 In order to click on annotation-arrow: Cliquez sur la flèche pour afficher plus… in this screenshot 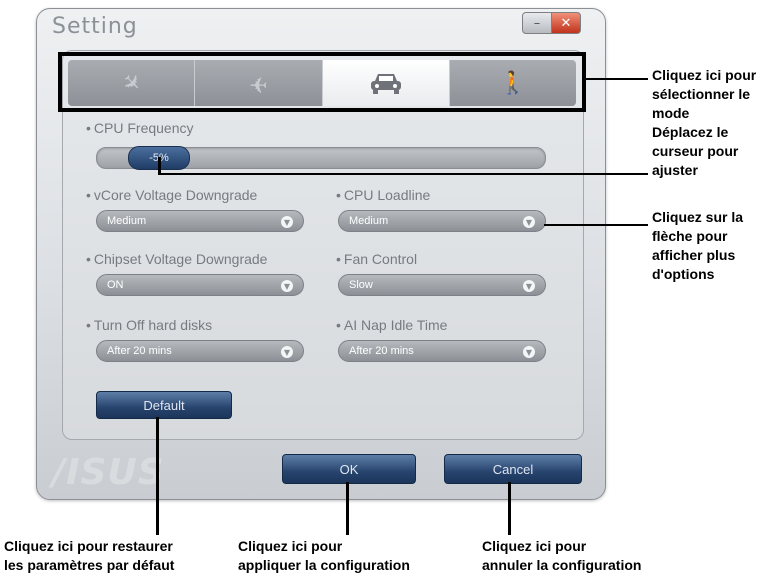, I will do `click(698, 245)`.